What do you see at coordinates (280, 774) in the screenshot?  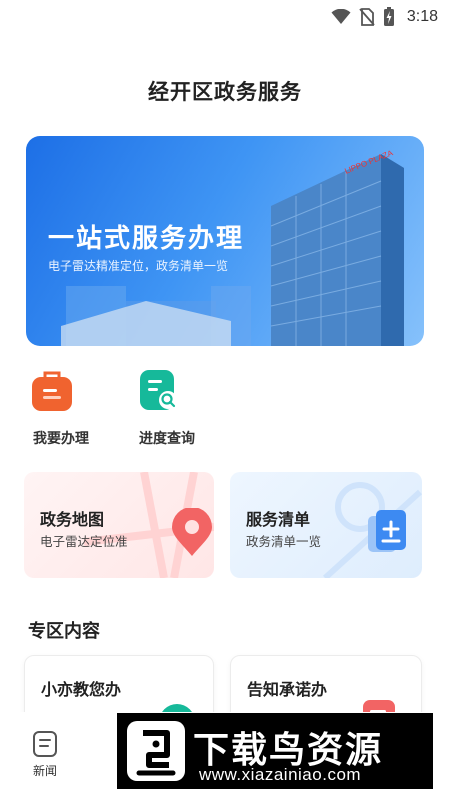 I see `watermark-url: www.xiazainiao.com` at bounding box center [280, 774].